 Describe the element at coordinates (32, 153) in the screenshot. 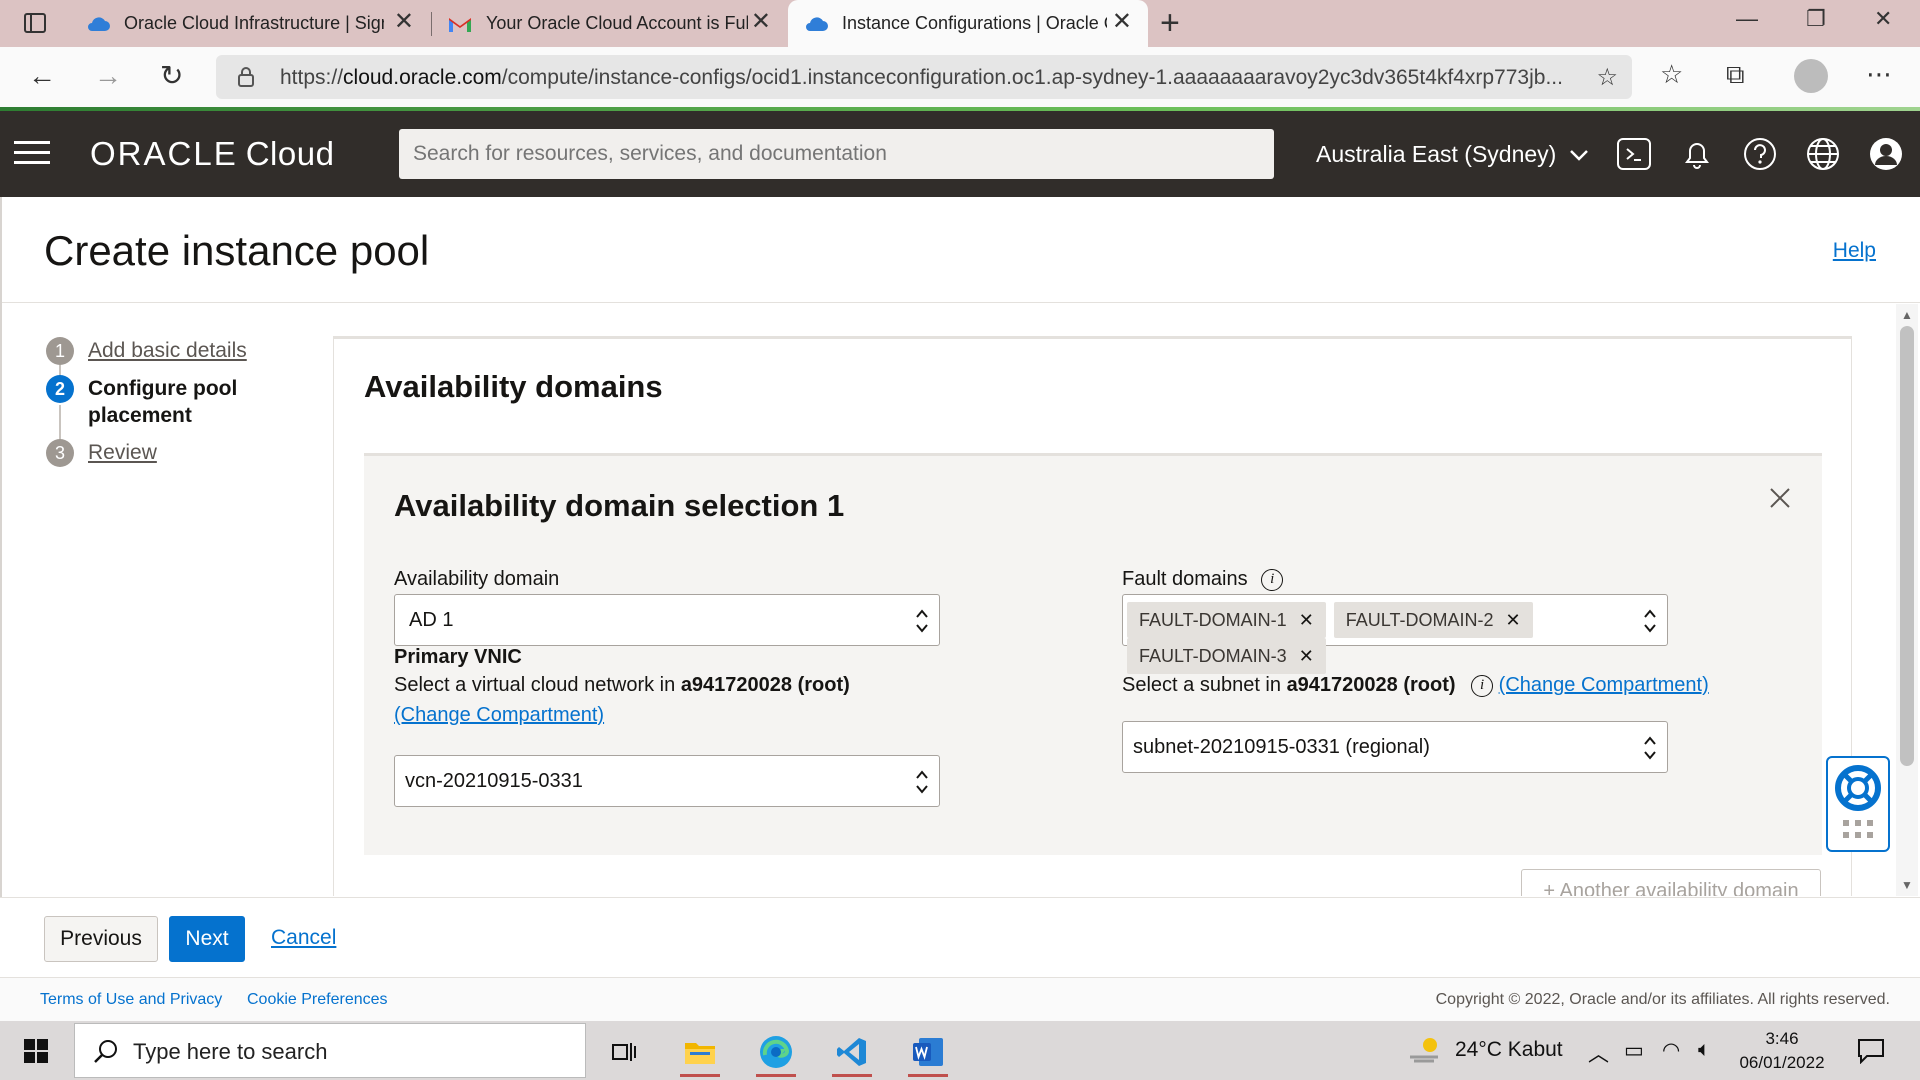

I see `hamburger-menu-icon` at that location.